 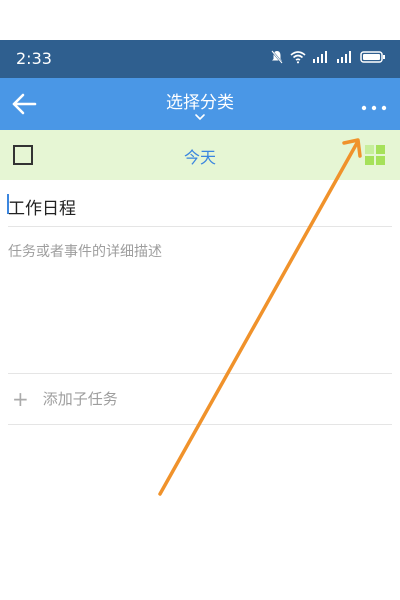 What do you see at coordinates (277, 57) in the screenshot?
I see `mute-bell-icon` at bounding box center [277, 57].